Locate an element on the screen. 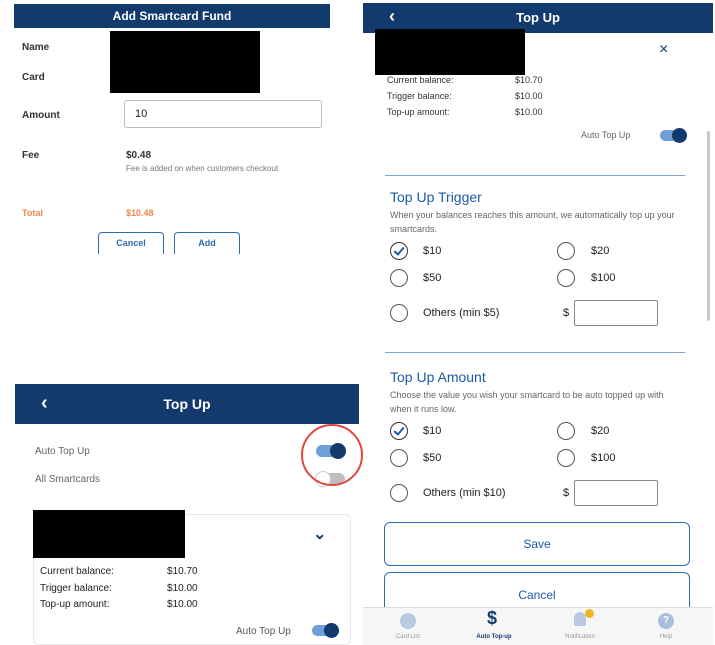 This screenshot has width=715, height=645. amount-input is located at coordinates (223, 114).